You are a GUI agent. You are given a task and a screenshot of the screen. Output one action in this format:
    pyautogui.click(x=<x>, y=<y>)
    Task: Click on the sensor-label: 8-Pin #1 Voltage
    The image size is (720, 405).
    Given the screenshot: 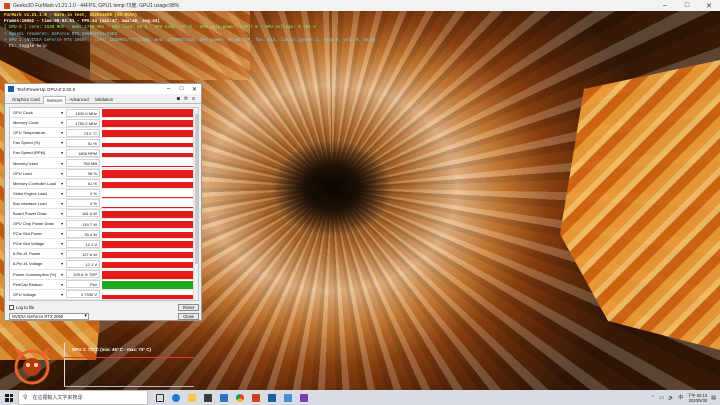 What is the action you would take?
    pyautogui.click(x=28, y=264)
    